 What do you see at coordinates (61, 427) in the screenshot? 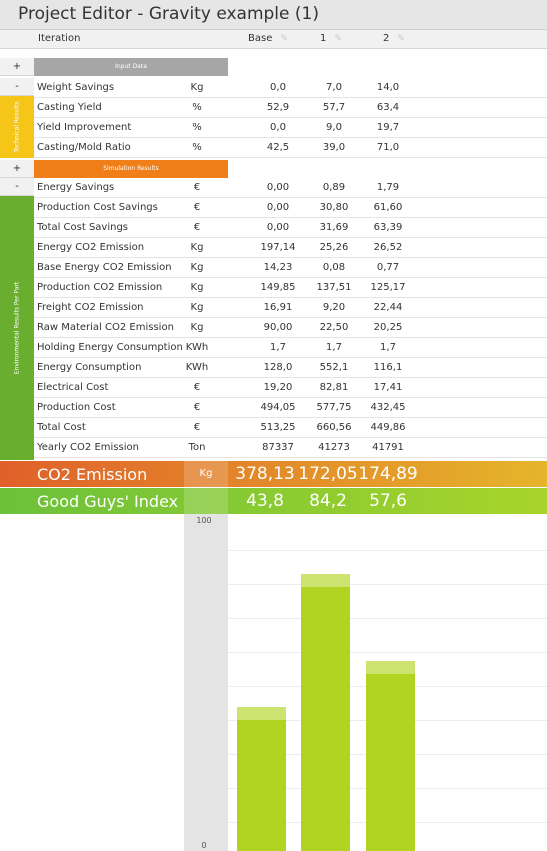
I see `row-name: Total Cost` at bounding box center [61, 427].